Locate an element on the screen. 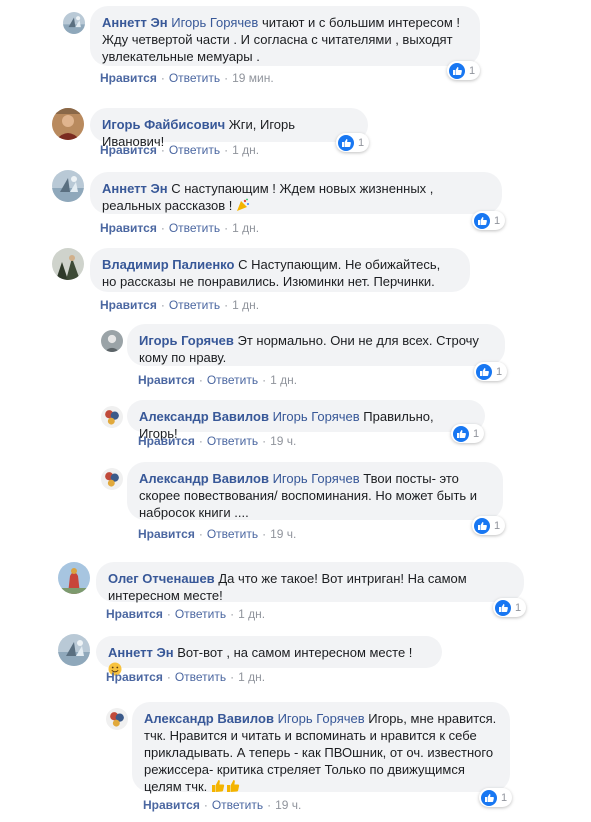 The width and height of the screenshot is (591, 822). comment-actions: Нравится · Ответить · 19 мин. is located at coordinates (187, 78).